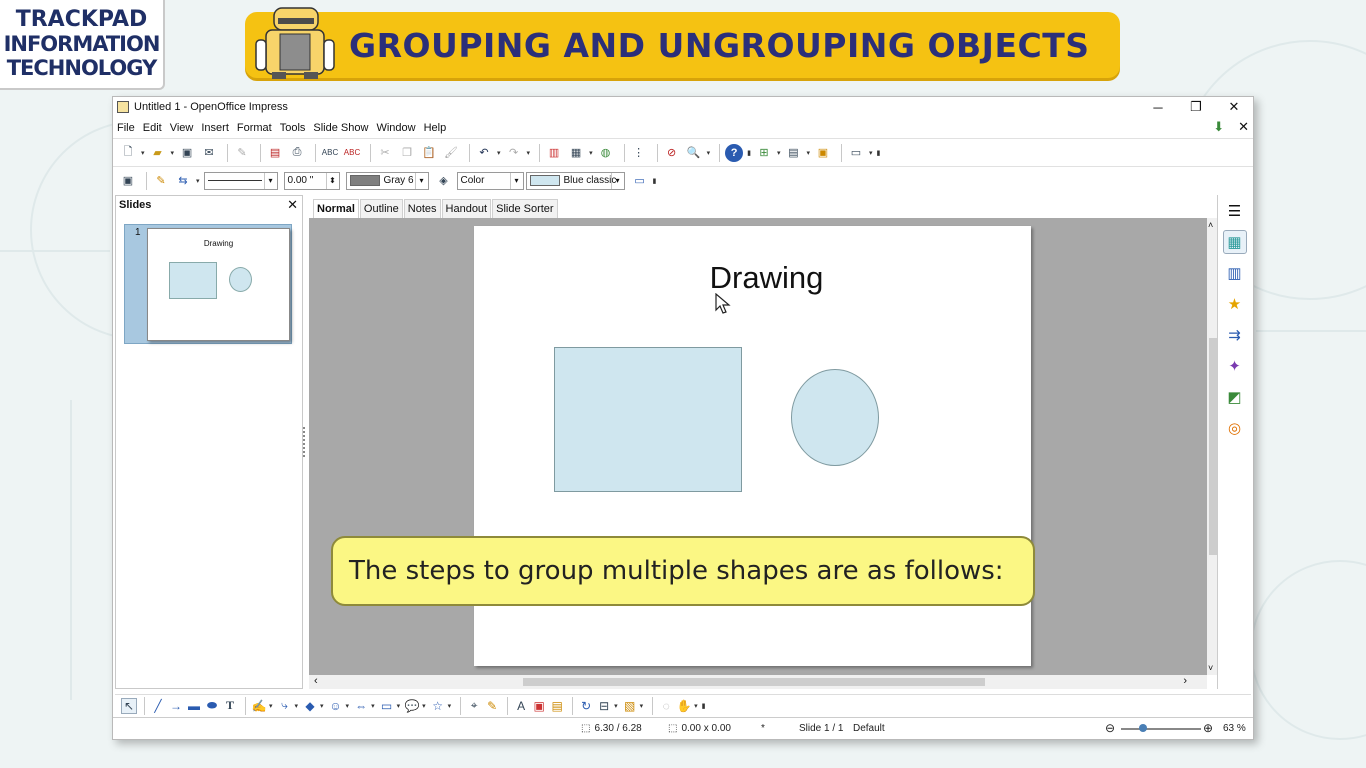 This screenshot has height=768, width=1366. Describe the element at coordinates (630, 706) in the screenshot. I see `arrange-icon: ▧` at that location.